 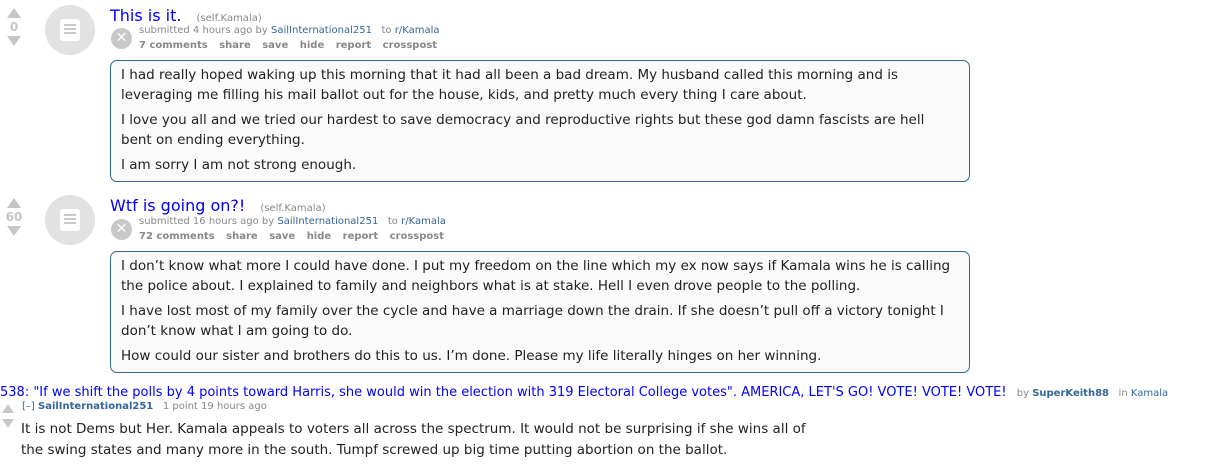 I want to click on post-title: This is it., so click(x=145, y=15).